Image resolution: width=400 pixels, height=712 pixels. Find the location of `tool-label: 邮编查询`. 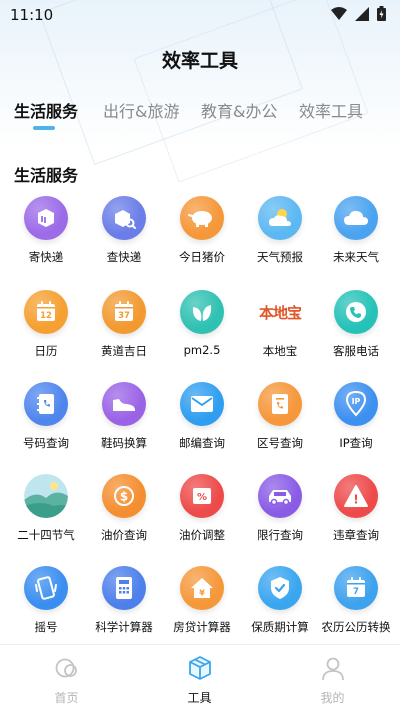

tool-label: 邮编查询 is located at coordinates (202, 443).